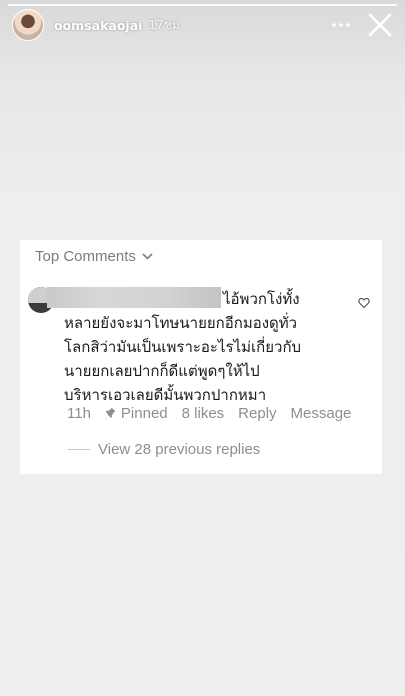 The image size is (405, 696). What do you see at coordinates (179, 449) in the screenshot?
I see `view-replies-label: View 28 previous replies` at bounding box center [179, 449].